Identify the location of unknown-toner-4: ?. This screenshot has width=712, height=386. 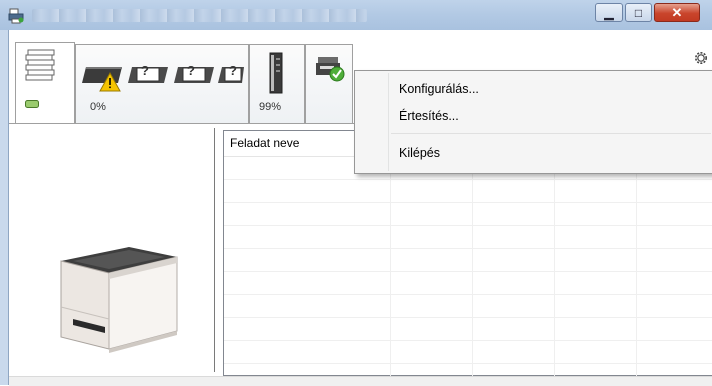
(233, 70).